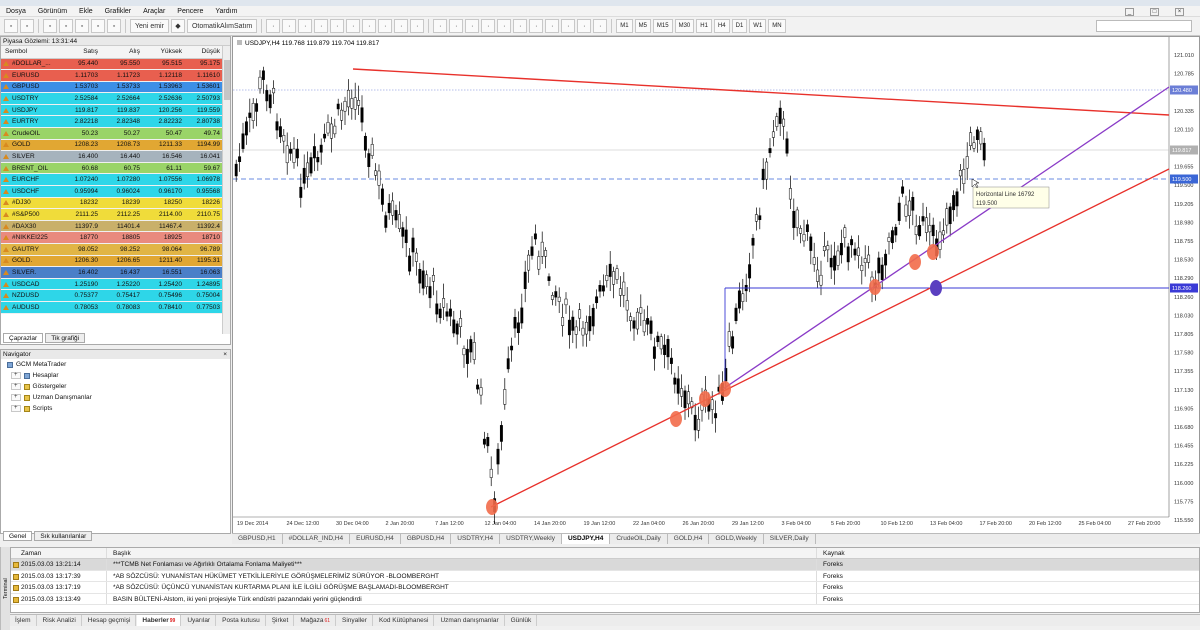 This screenshot has width=1200, height=630. What do you see at coordinates (662, 26) in the screenshot?
I see `timeframe-M15: M15` at bounding box center [662, 26].